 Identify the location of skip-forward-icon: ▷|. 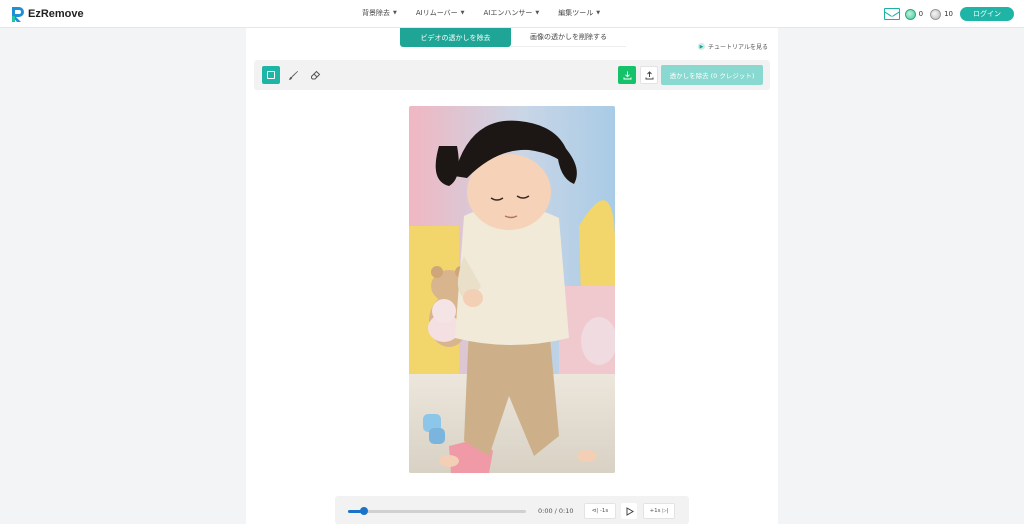
(665, 511).